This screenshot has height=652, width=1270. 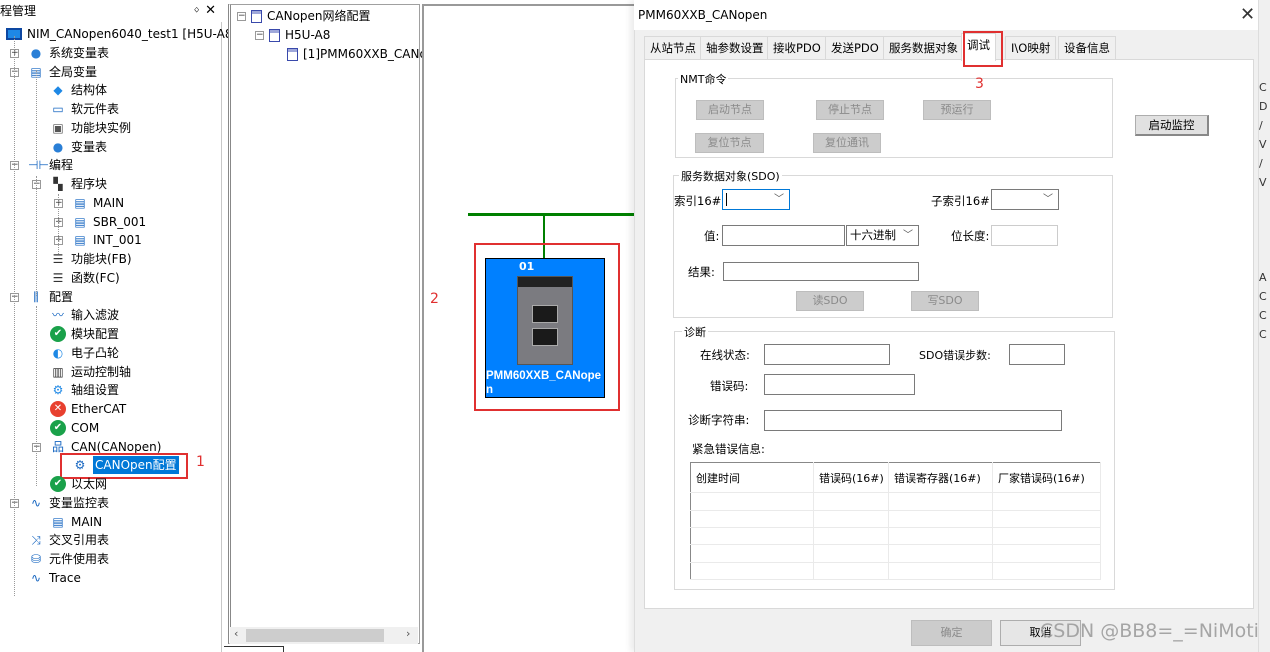 What do you see at coordinates (1024, 235) in the screenshot?
I see `bit-length-input` at bounding box center [1024, 235].